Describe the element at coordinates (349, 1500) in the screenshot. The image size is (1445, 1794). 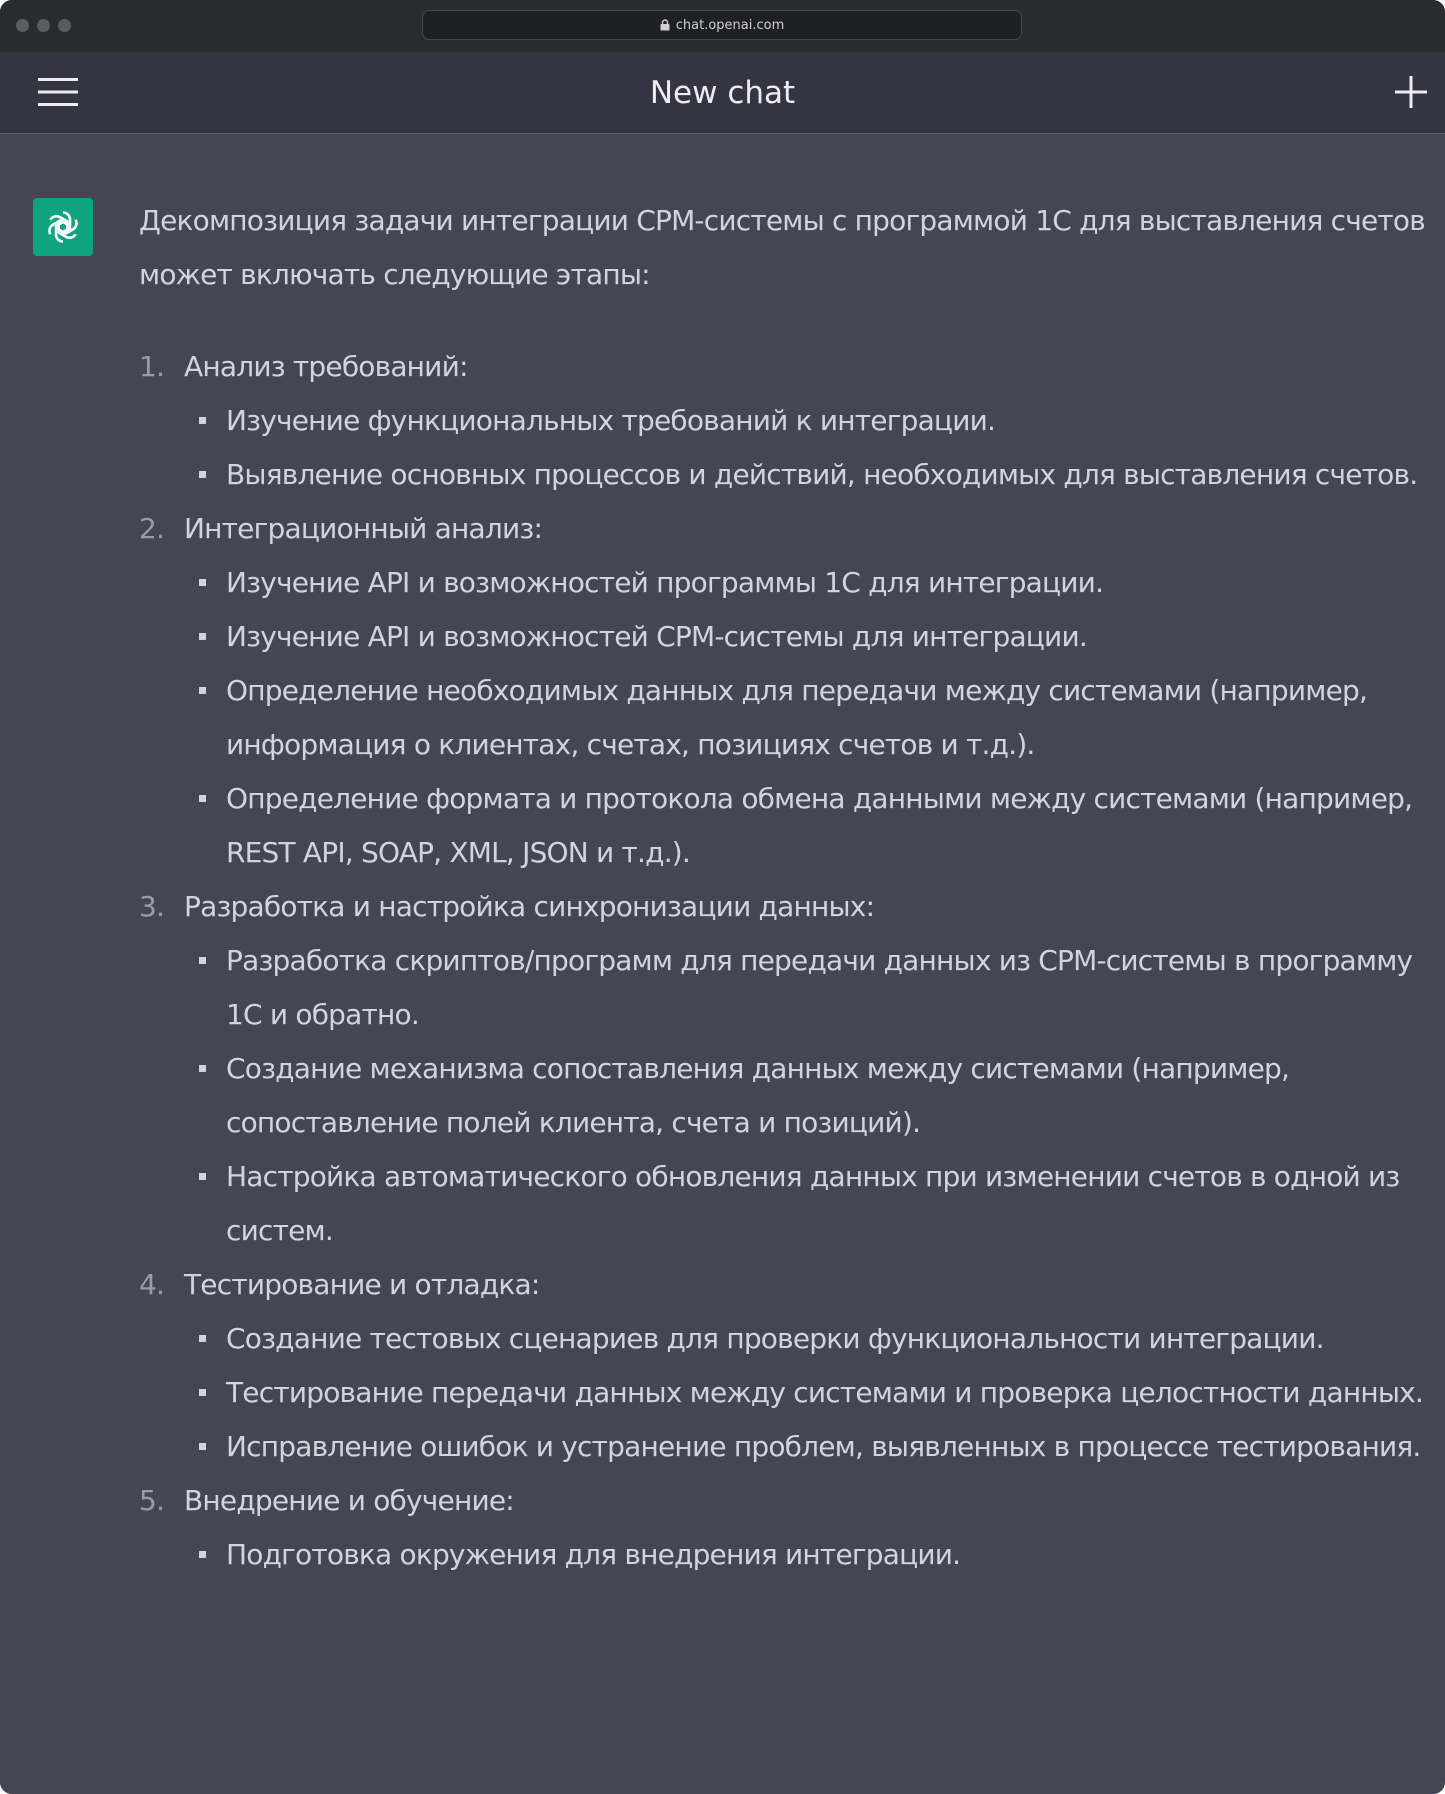
I see `step-title: Внедрение и обучение:` at that location.